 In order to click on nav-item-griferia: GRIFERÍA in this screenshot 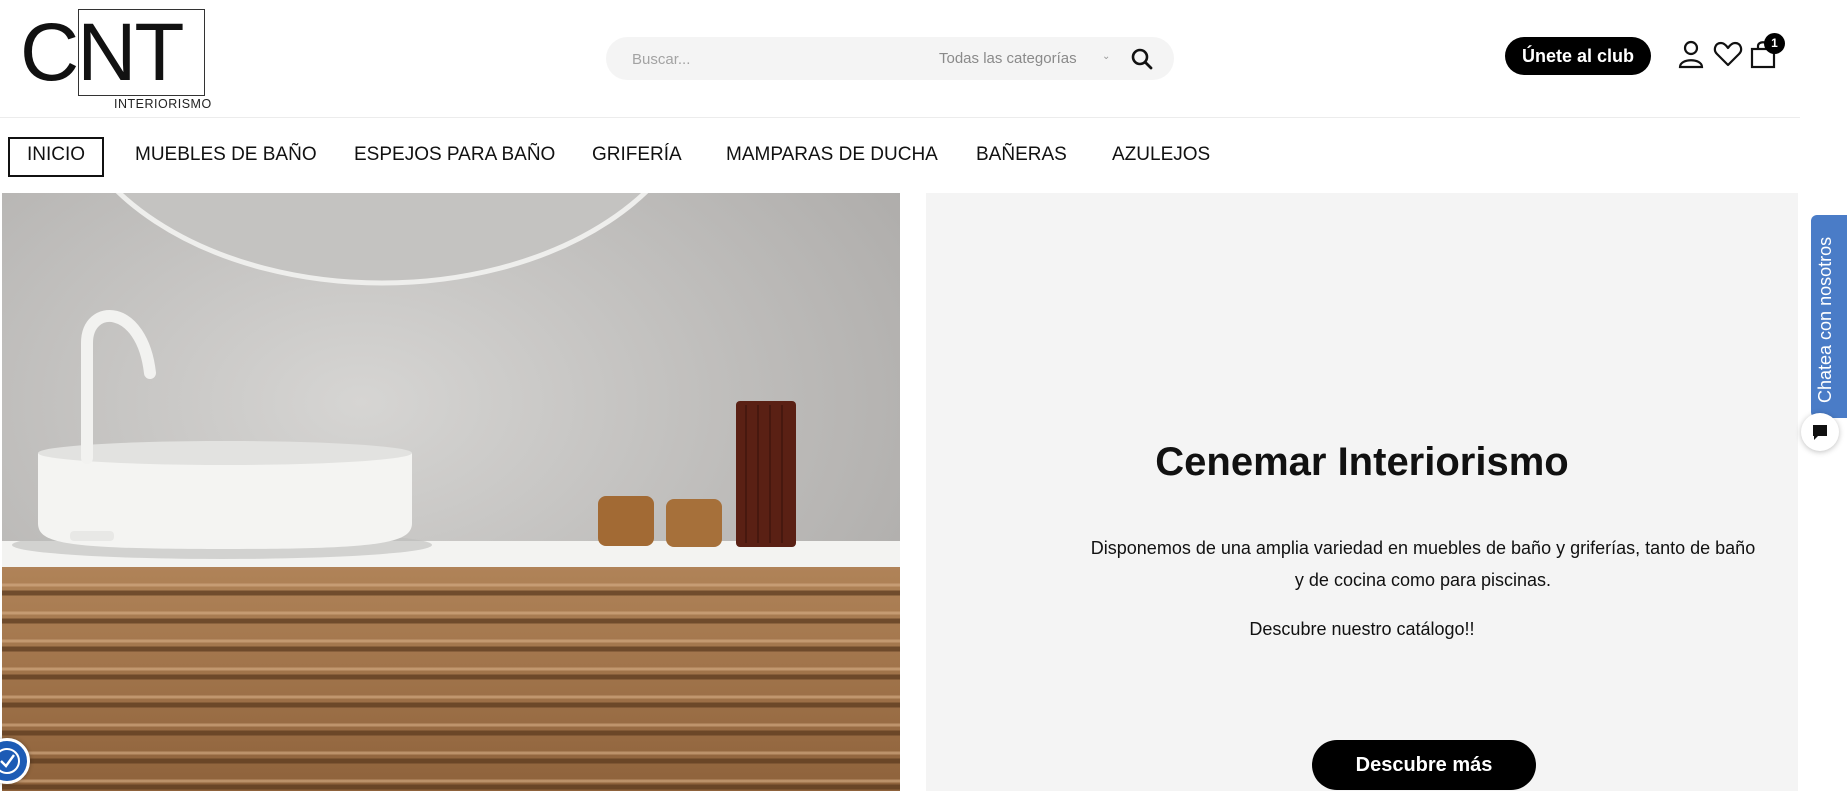, I will do `click(637, 155)`.